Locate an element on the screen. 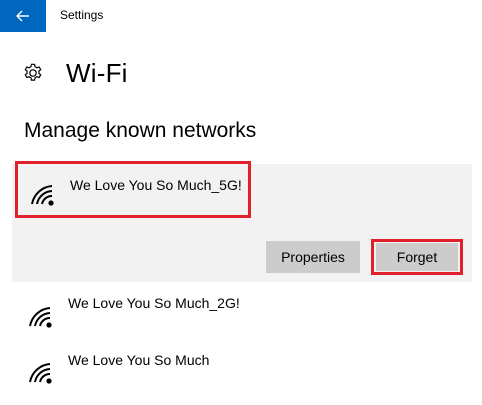 This screenshot has width=482, height=405. page-header: Wi-Fi is located at coordinates (75, 73).